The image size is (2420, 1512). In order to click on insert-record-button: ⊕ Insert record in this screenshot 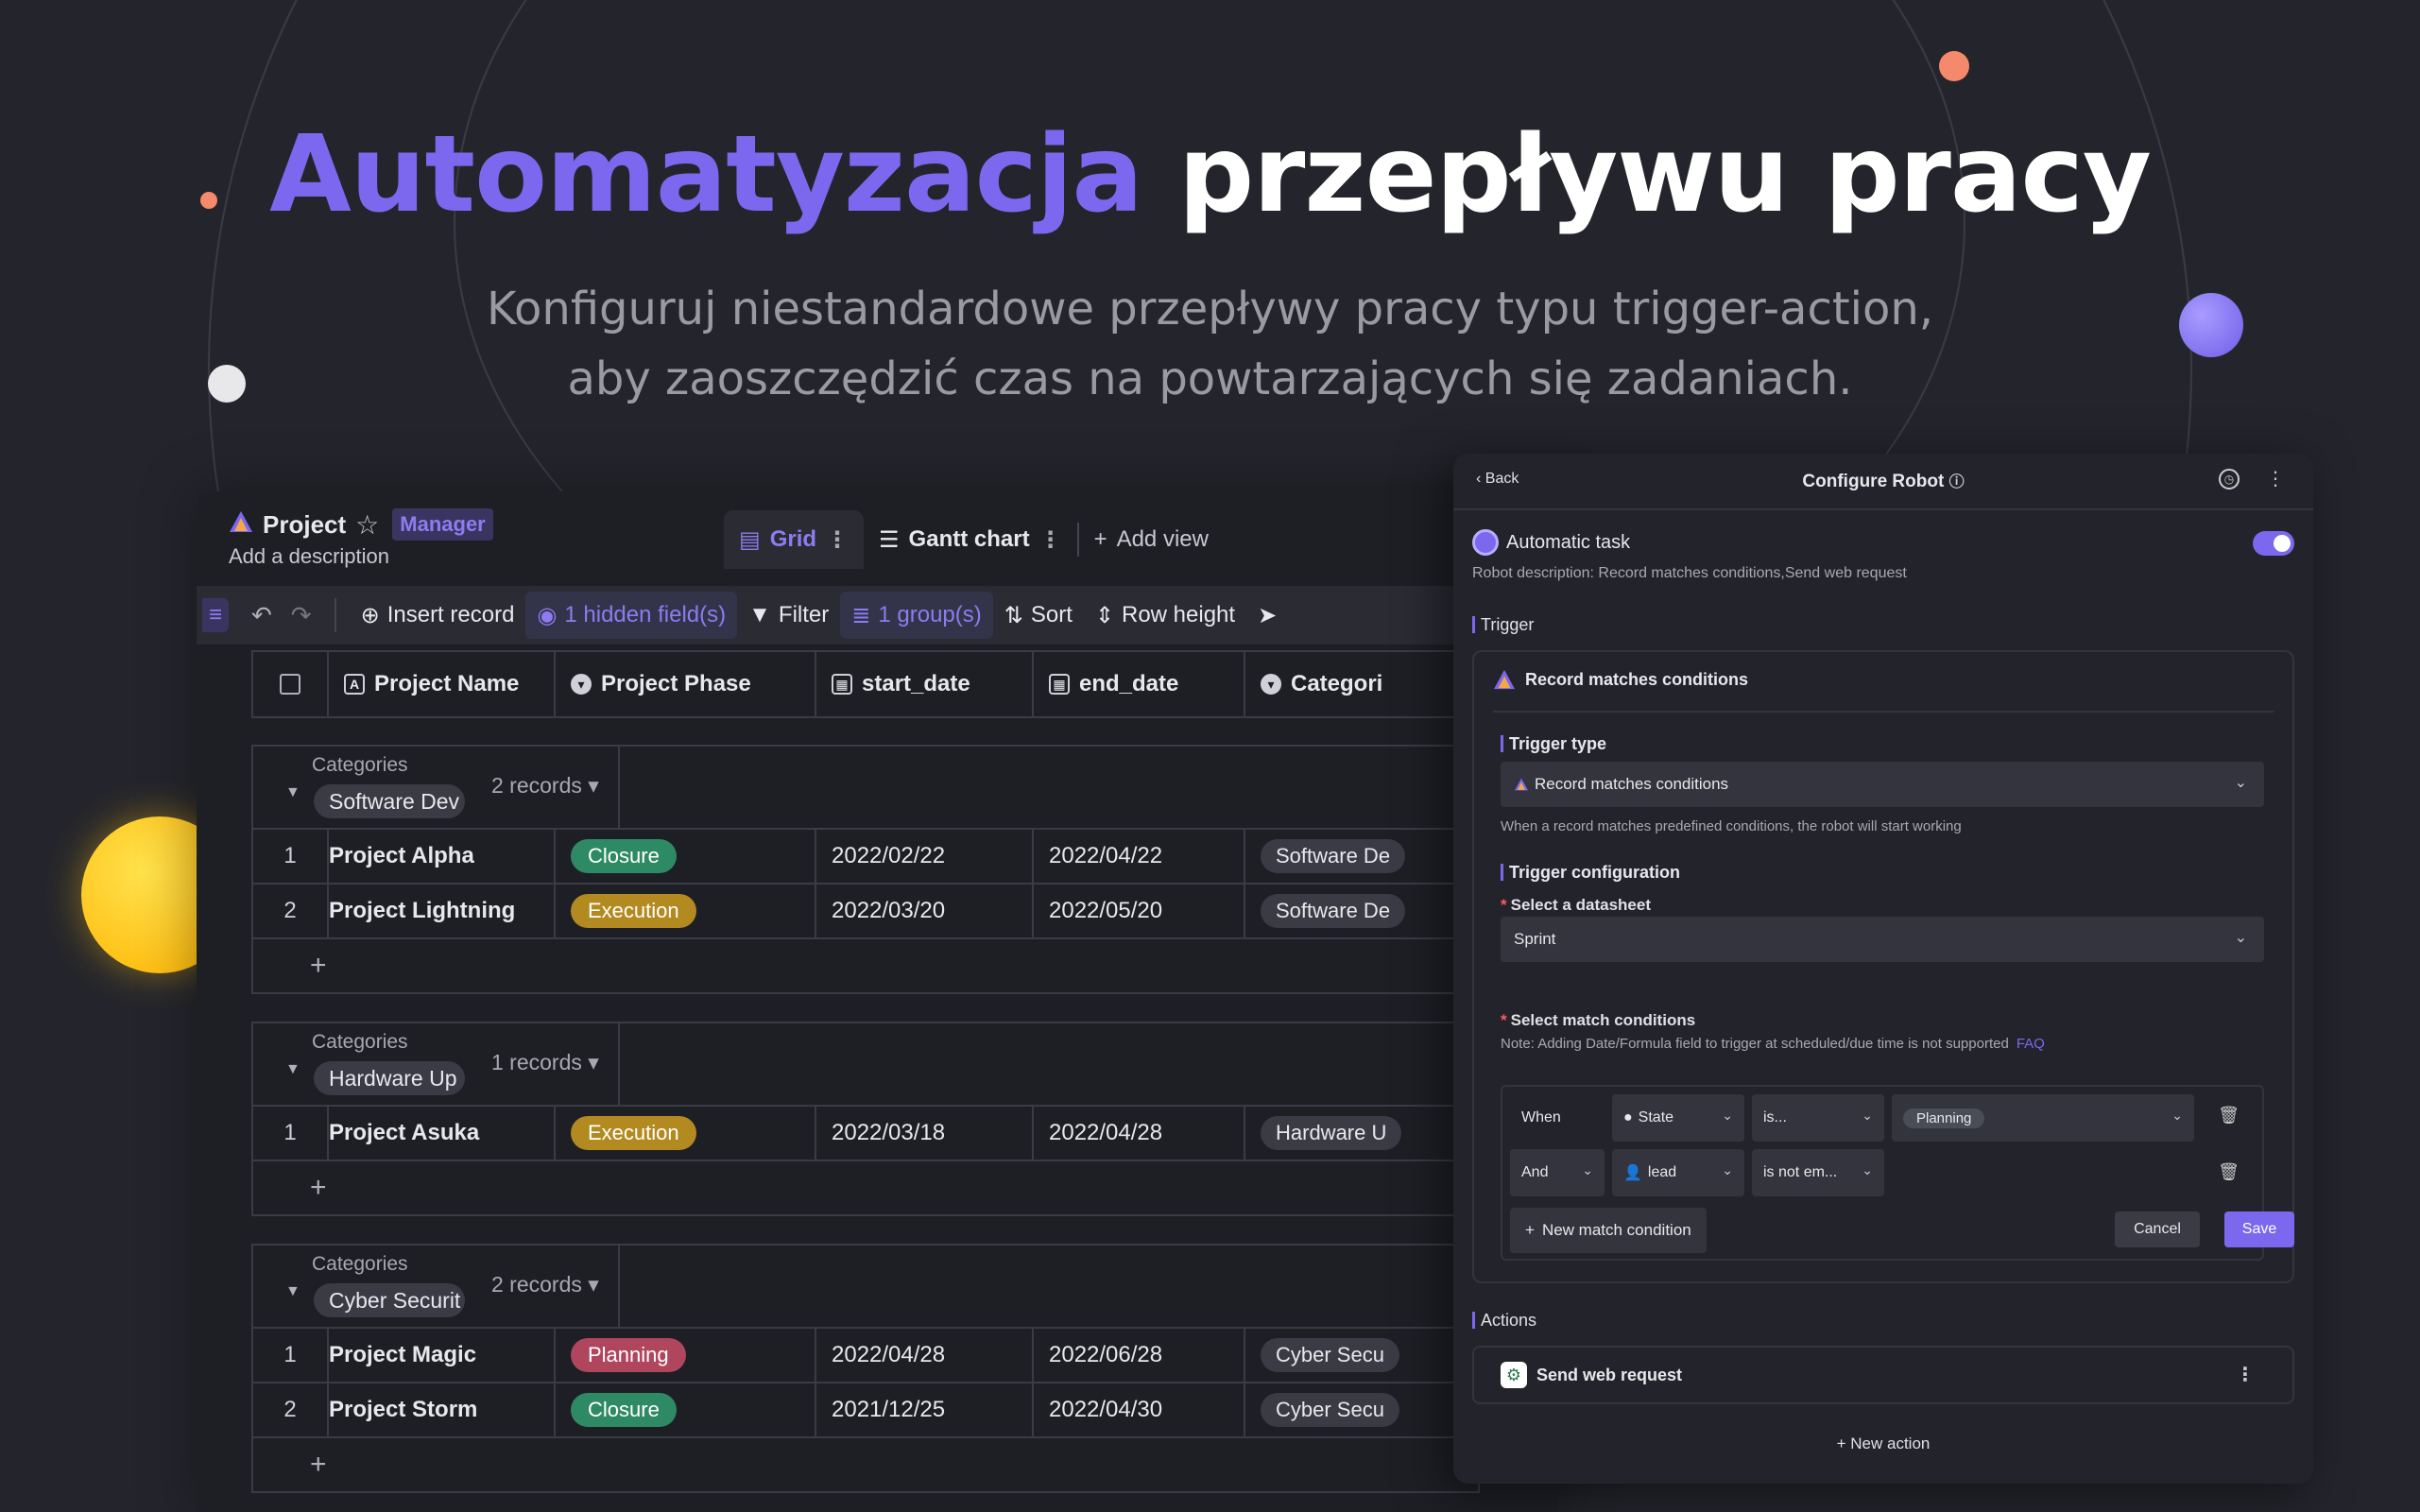, I will do `click(438, 615)`.